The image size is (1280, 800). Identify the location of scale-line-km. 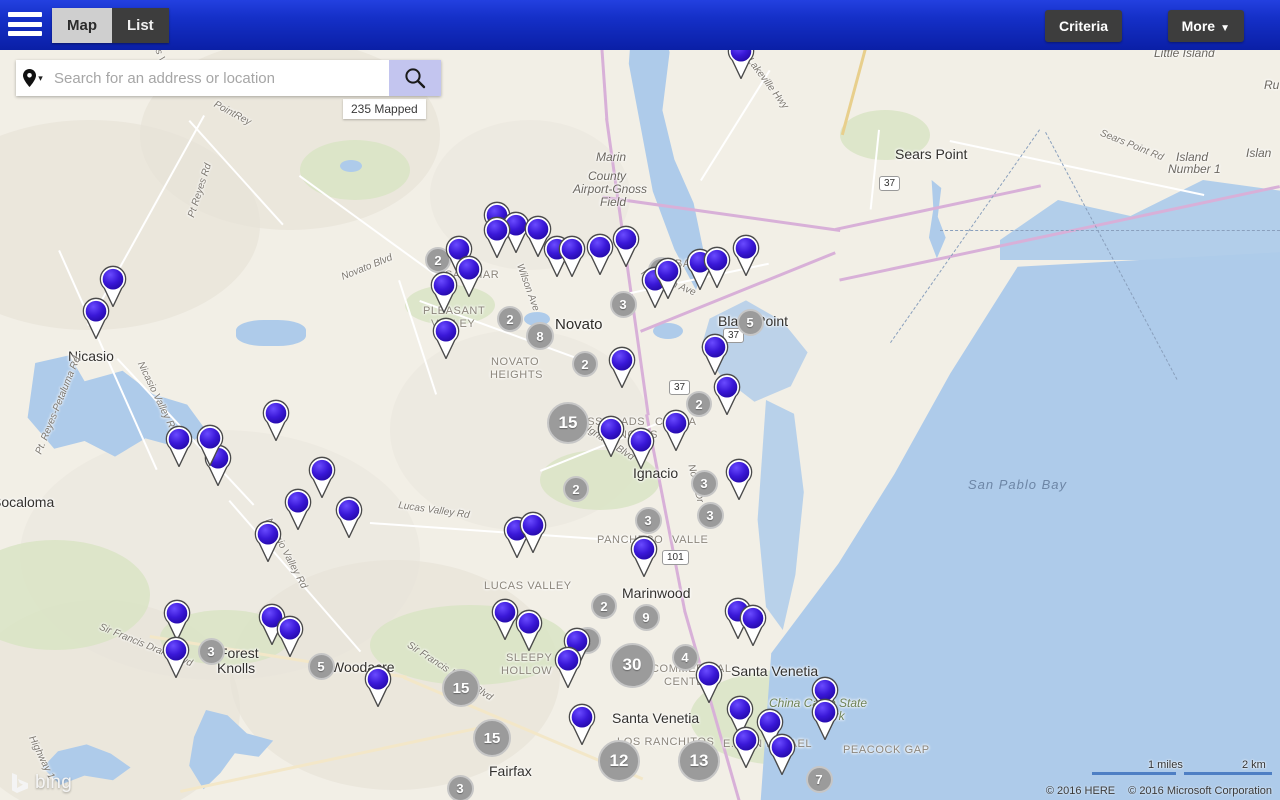
(1228, 773).